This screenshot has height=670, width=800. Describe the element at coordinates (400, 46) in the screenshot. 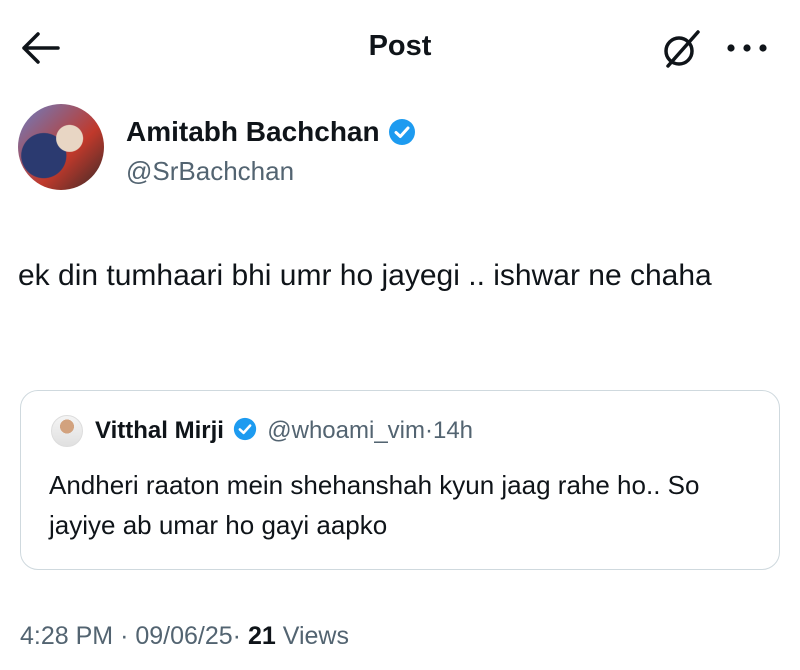

I see `top-bar: Post` at that location.